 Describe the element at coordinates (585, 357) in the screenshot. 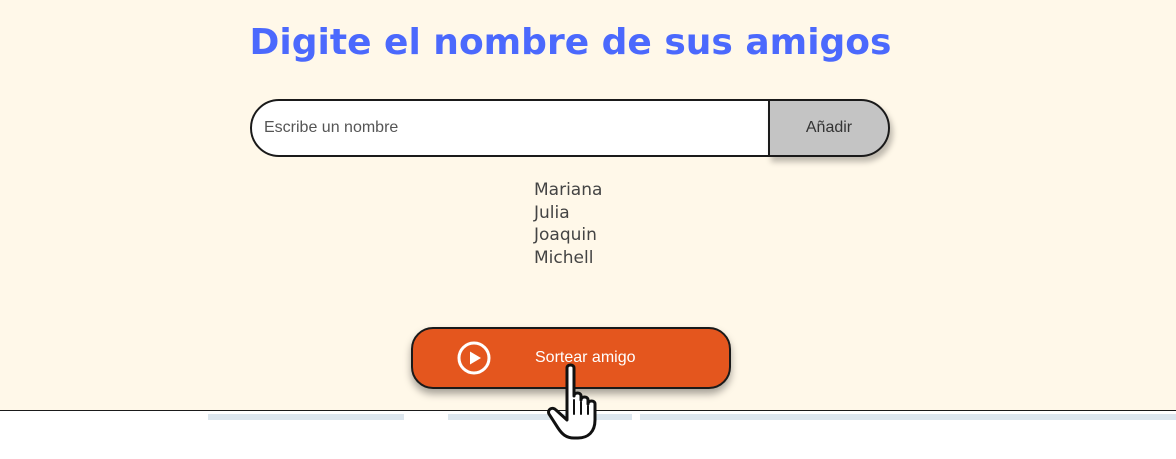

I see `draw-friend-label: Sortear amigo` at that location.